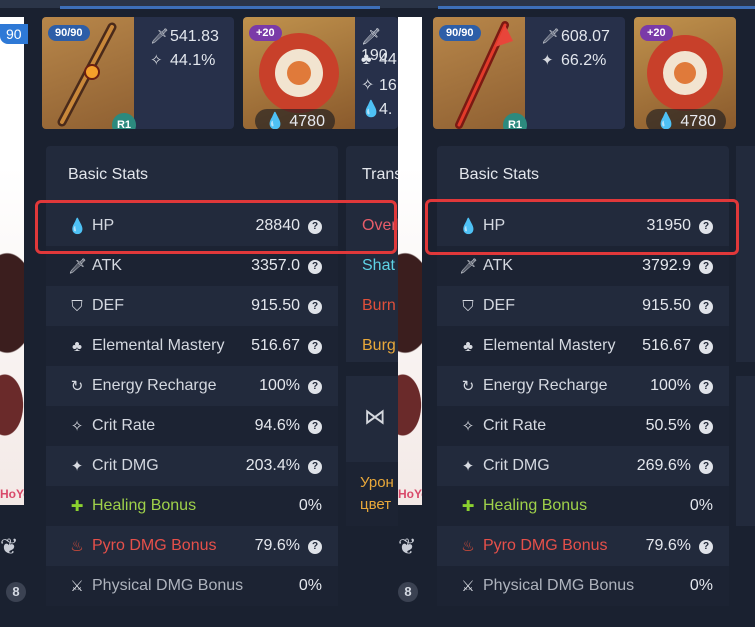  What do you see at coordinates (277, 425) in the screenshot?
I see `stat-value: 94.6%` at bounding box center [277, 425].